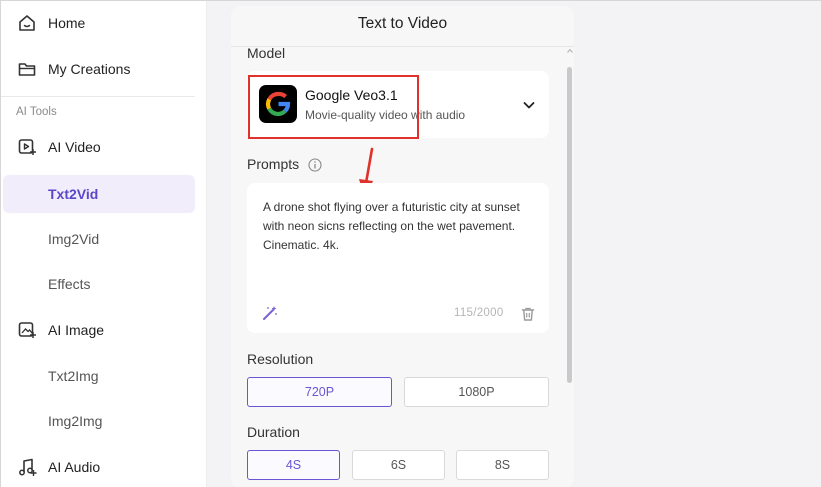 The image size is (821, 487). What do you see at coordinates (104, 23) in the screenshot?
I see `nav-home: Home` at bounding box center [104, 23].